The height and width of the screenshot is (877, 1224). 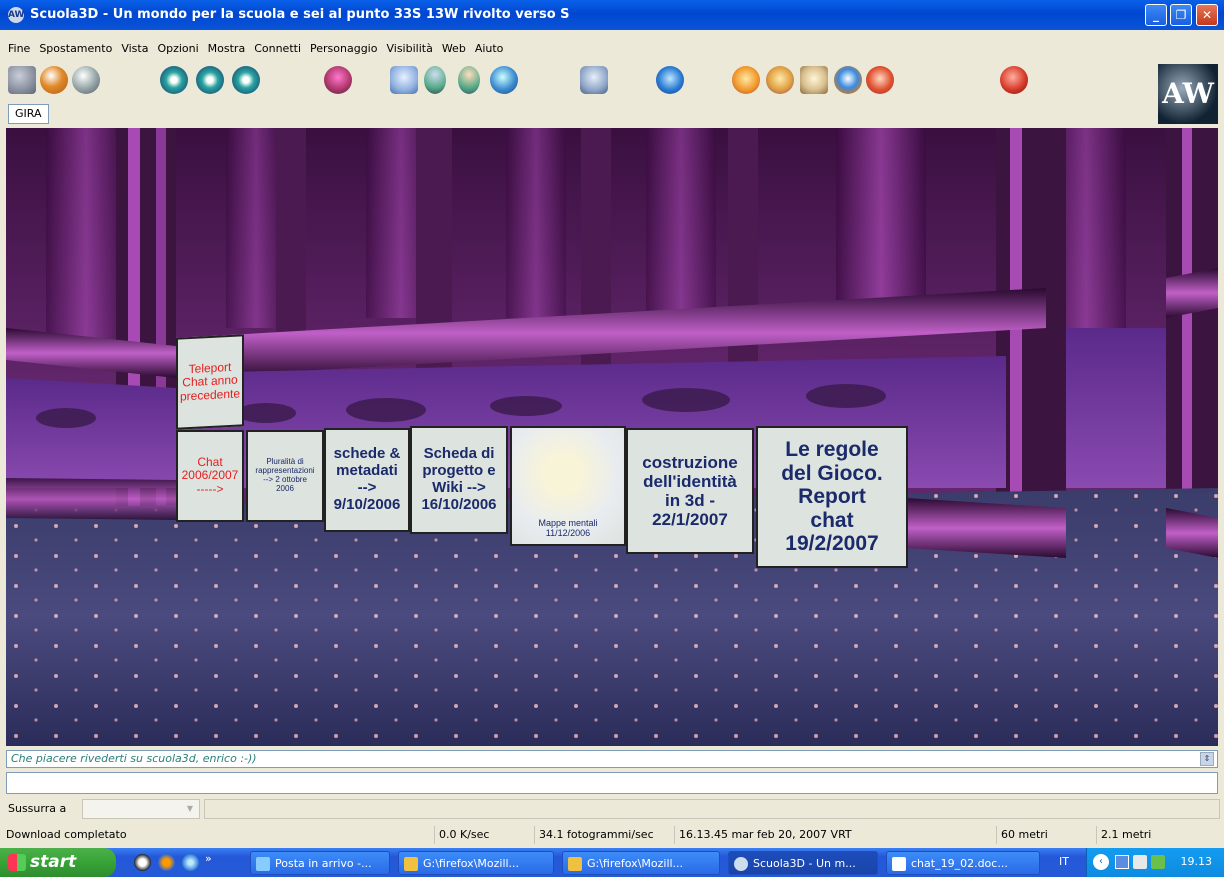 I want to click on people-icon, so click(x=504, y=80).